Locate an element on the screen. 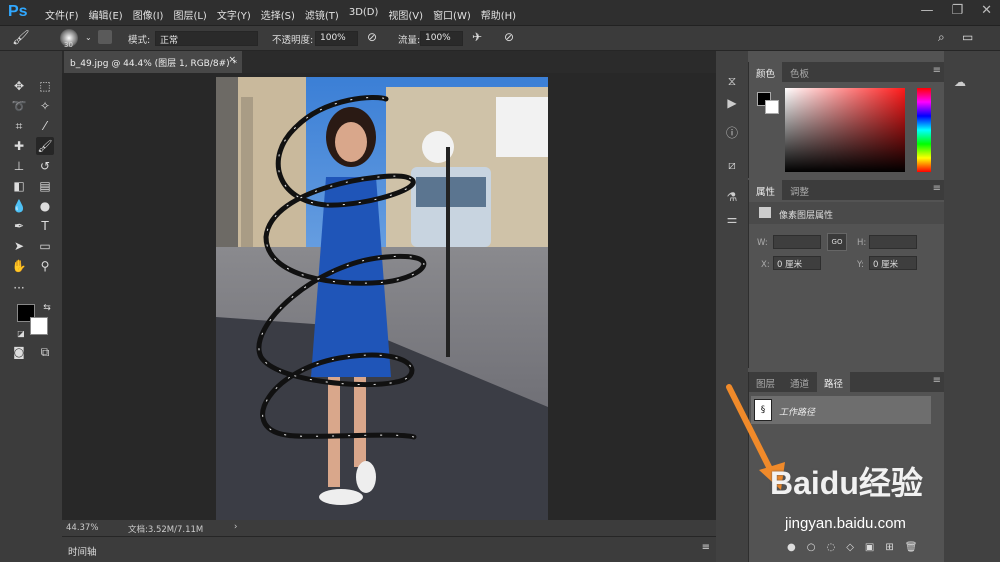 This screenshot has height=562, width=1000. link-dimensions-button: GO is located at coordinates (837, 242).